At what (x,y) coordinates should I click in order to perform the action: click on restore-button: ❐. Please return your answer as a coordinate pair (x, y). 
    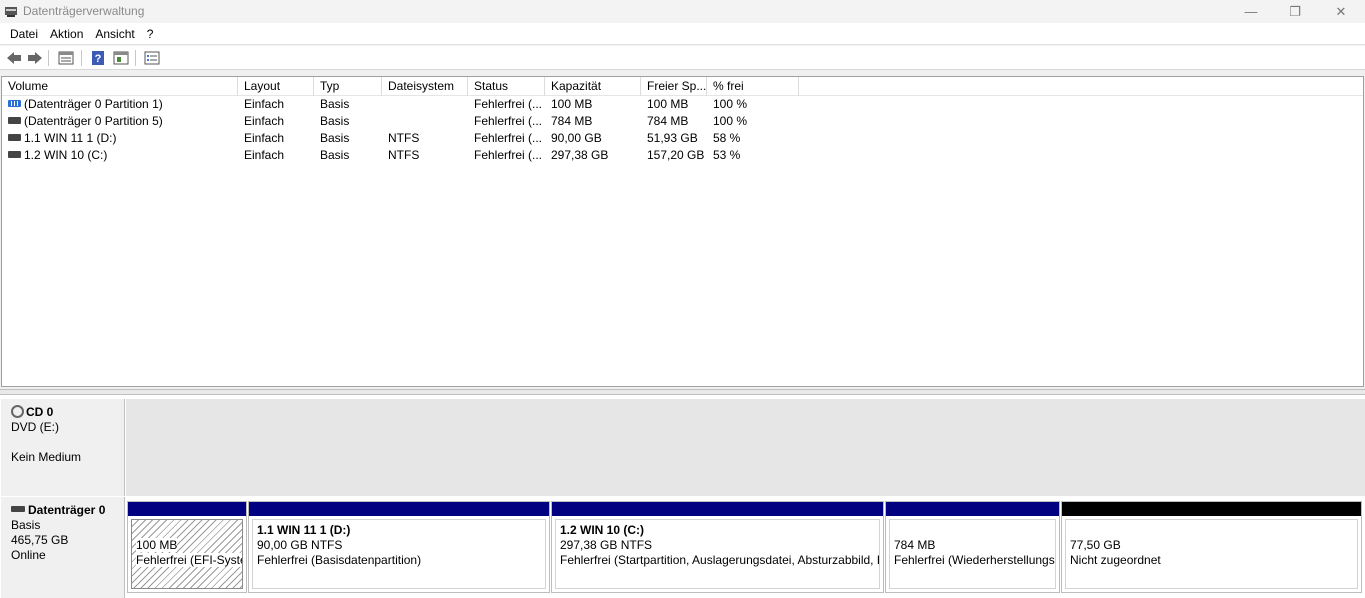
    Looking at the image, I should click on (1295, 11).